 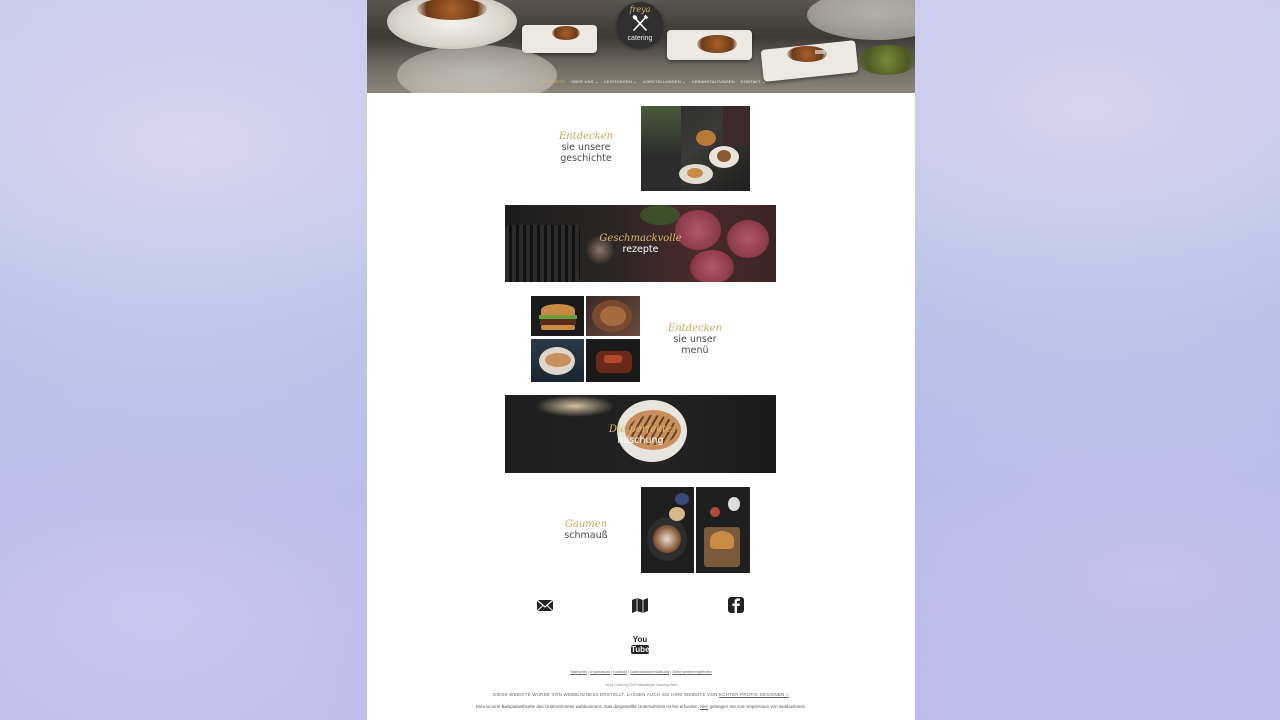 What do you see at coordinates (753, 81) in the screenshot?
I see `nav-item-kontakt: Kontakt ⌄` at bounding box center [753, 81].